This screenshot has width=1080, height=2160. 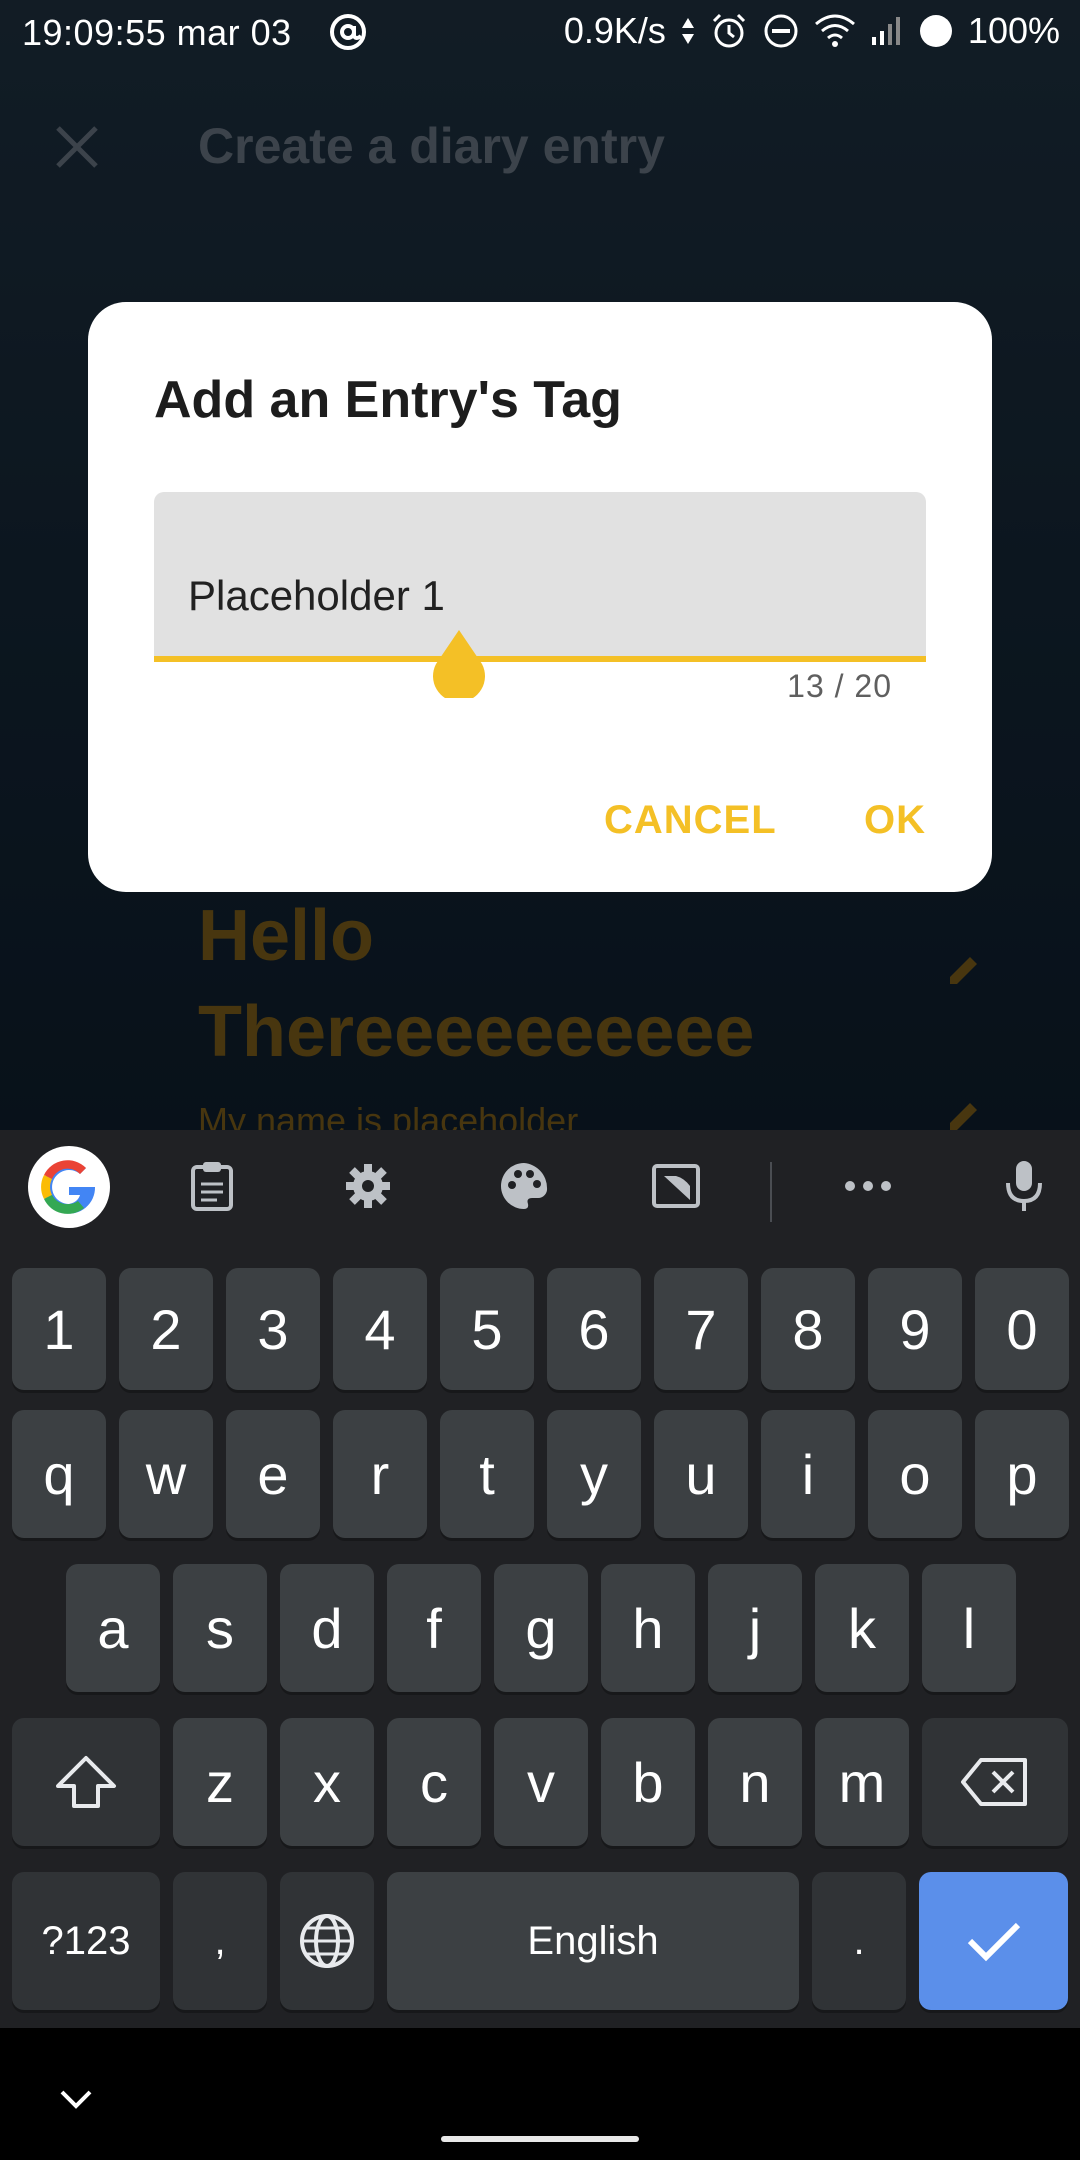 What do you see at coordinates (59, 1329) in the screenshot?
I see `key-1: 1` at bounding box center [59, 1329].